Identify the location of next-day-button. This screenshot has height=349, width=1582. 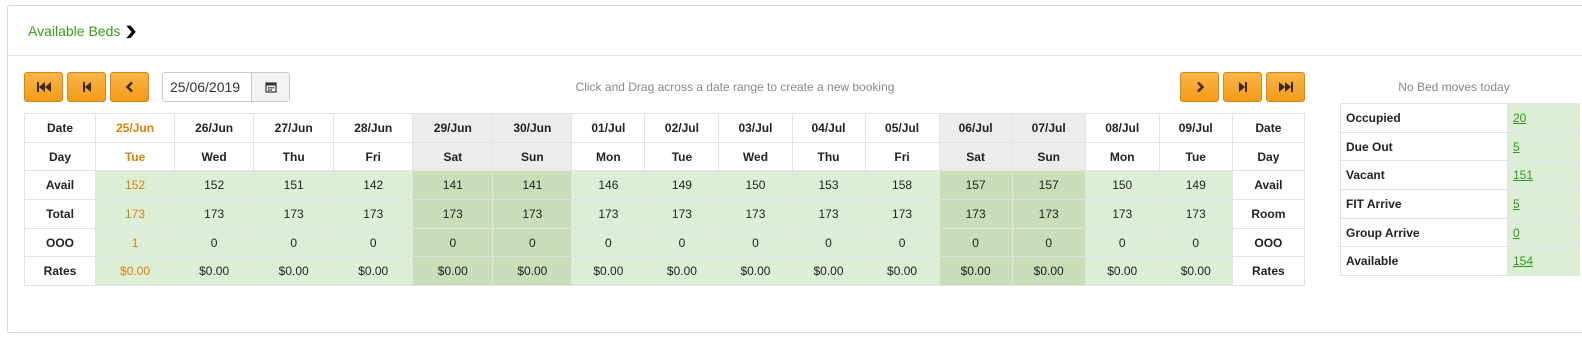
(1199, 87).